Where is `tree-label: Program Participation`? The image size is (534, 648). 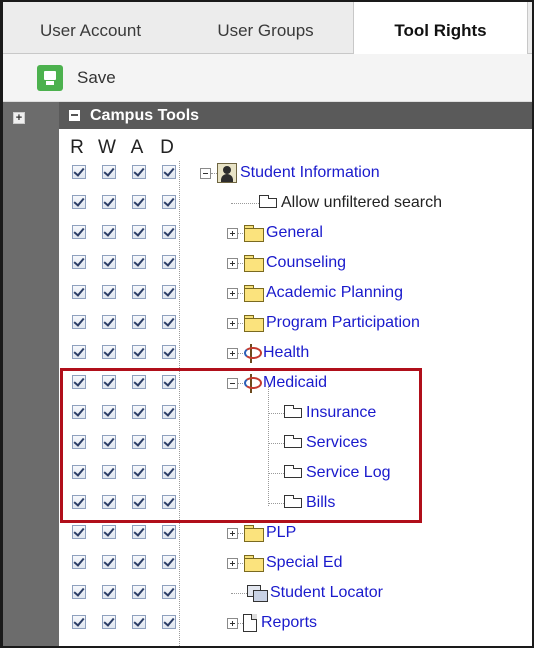 tree-label: Program Participation is located at coordinates (343, 323).